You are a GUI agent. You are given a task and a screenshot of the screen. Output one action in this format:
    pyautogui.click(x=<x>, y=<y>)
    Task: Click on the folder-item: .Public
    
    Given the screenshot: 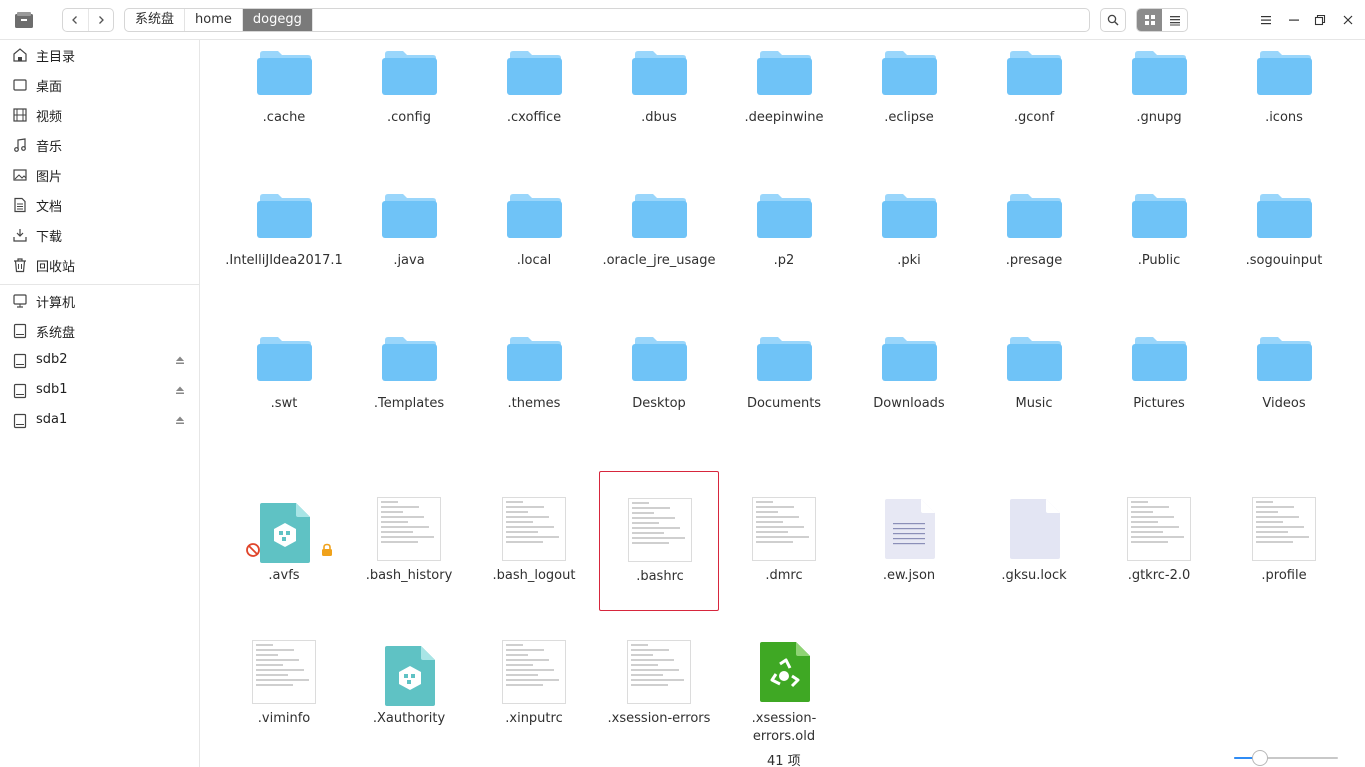 What is the action you would take?
    pyautogui.click(x=1159, y=255)
    